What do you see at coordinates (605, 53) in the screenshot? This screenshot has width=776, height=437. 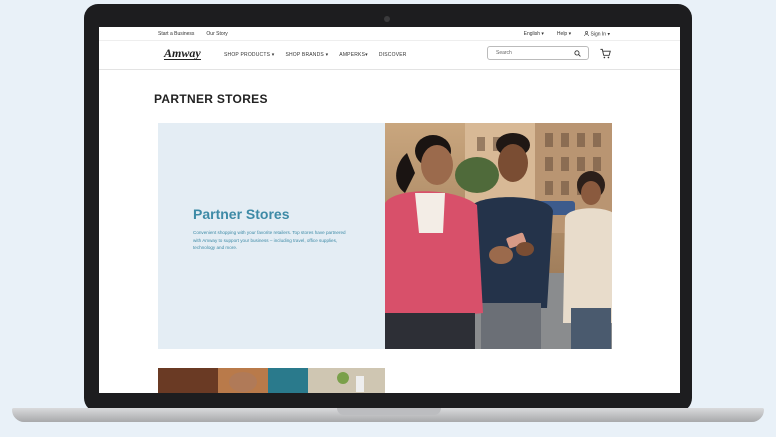 I see `cart-icon` at bounding box center [605, 53].